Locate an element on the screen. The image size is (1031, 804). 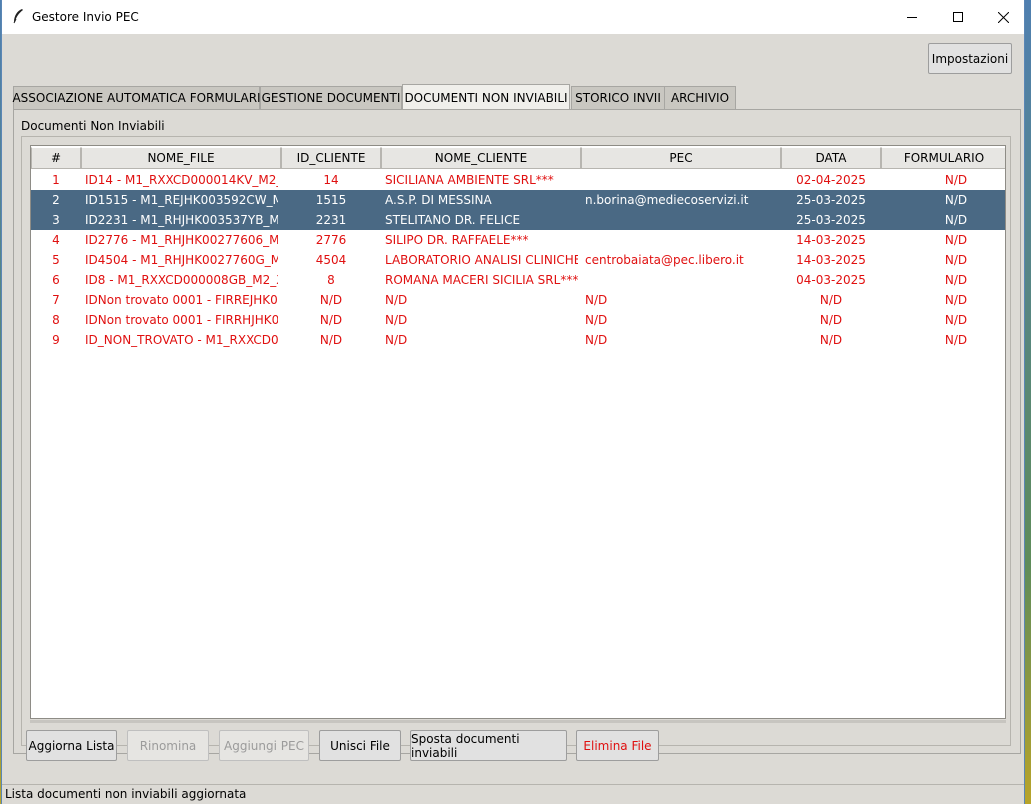
column-header-data: DATA is located at coordinates (831, 158).